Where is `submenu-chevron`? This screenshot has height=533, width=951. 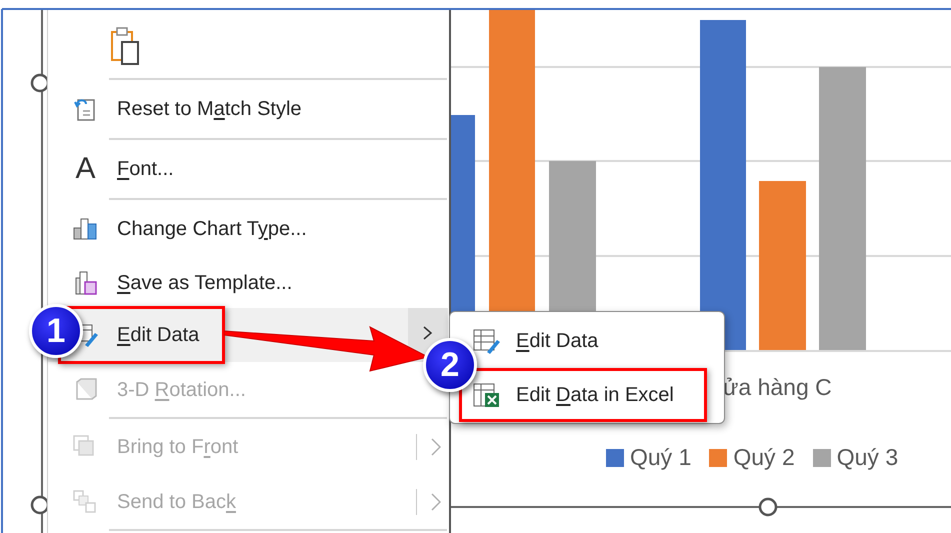
submenu-chevron is located at coordinates (428, 333).